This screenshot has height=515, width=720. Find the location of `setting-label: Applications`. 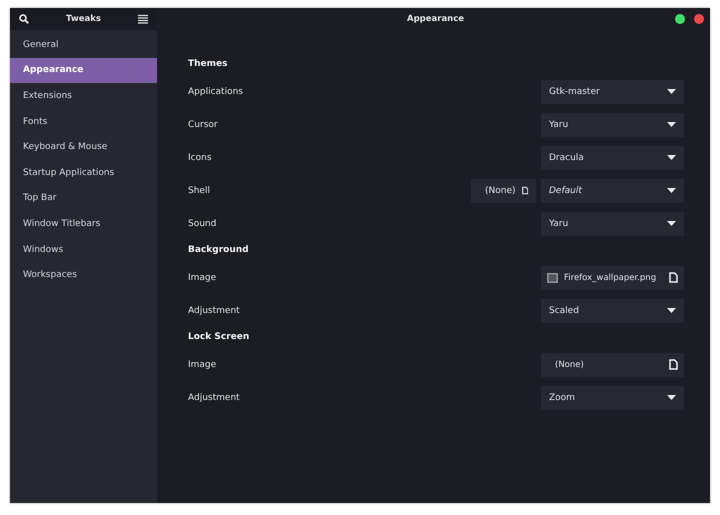

setting-label: Applications is located at coordinates (216, 91).